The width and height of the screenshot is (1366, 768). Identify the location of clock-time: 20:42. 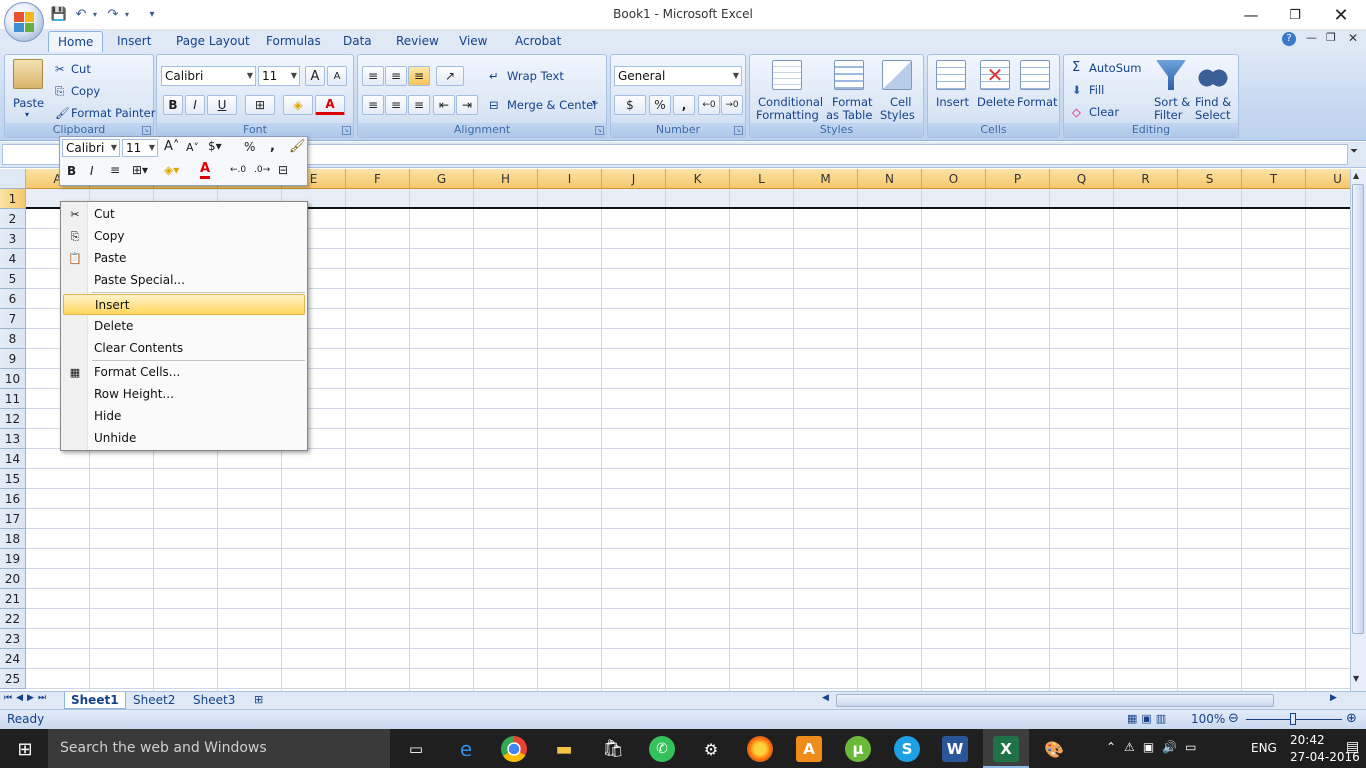
(1307, 740).